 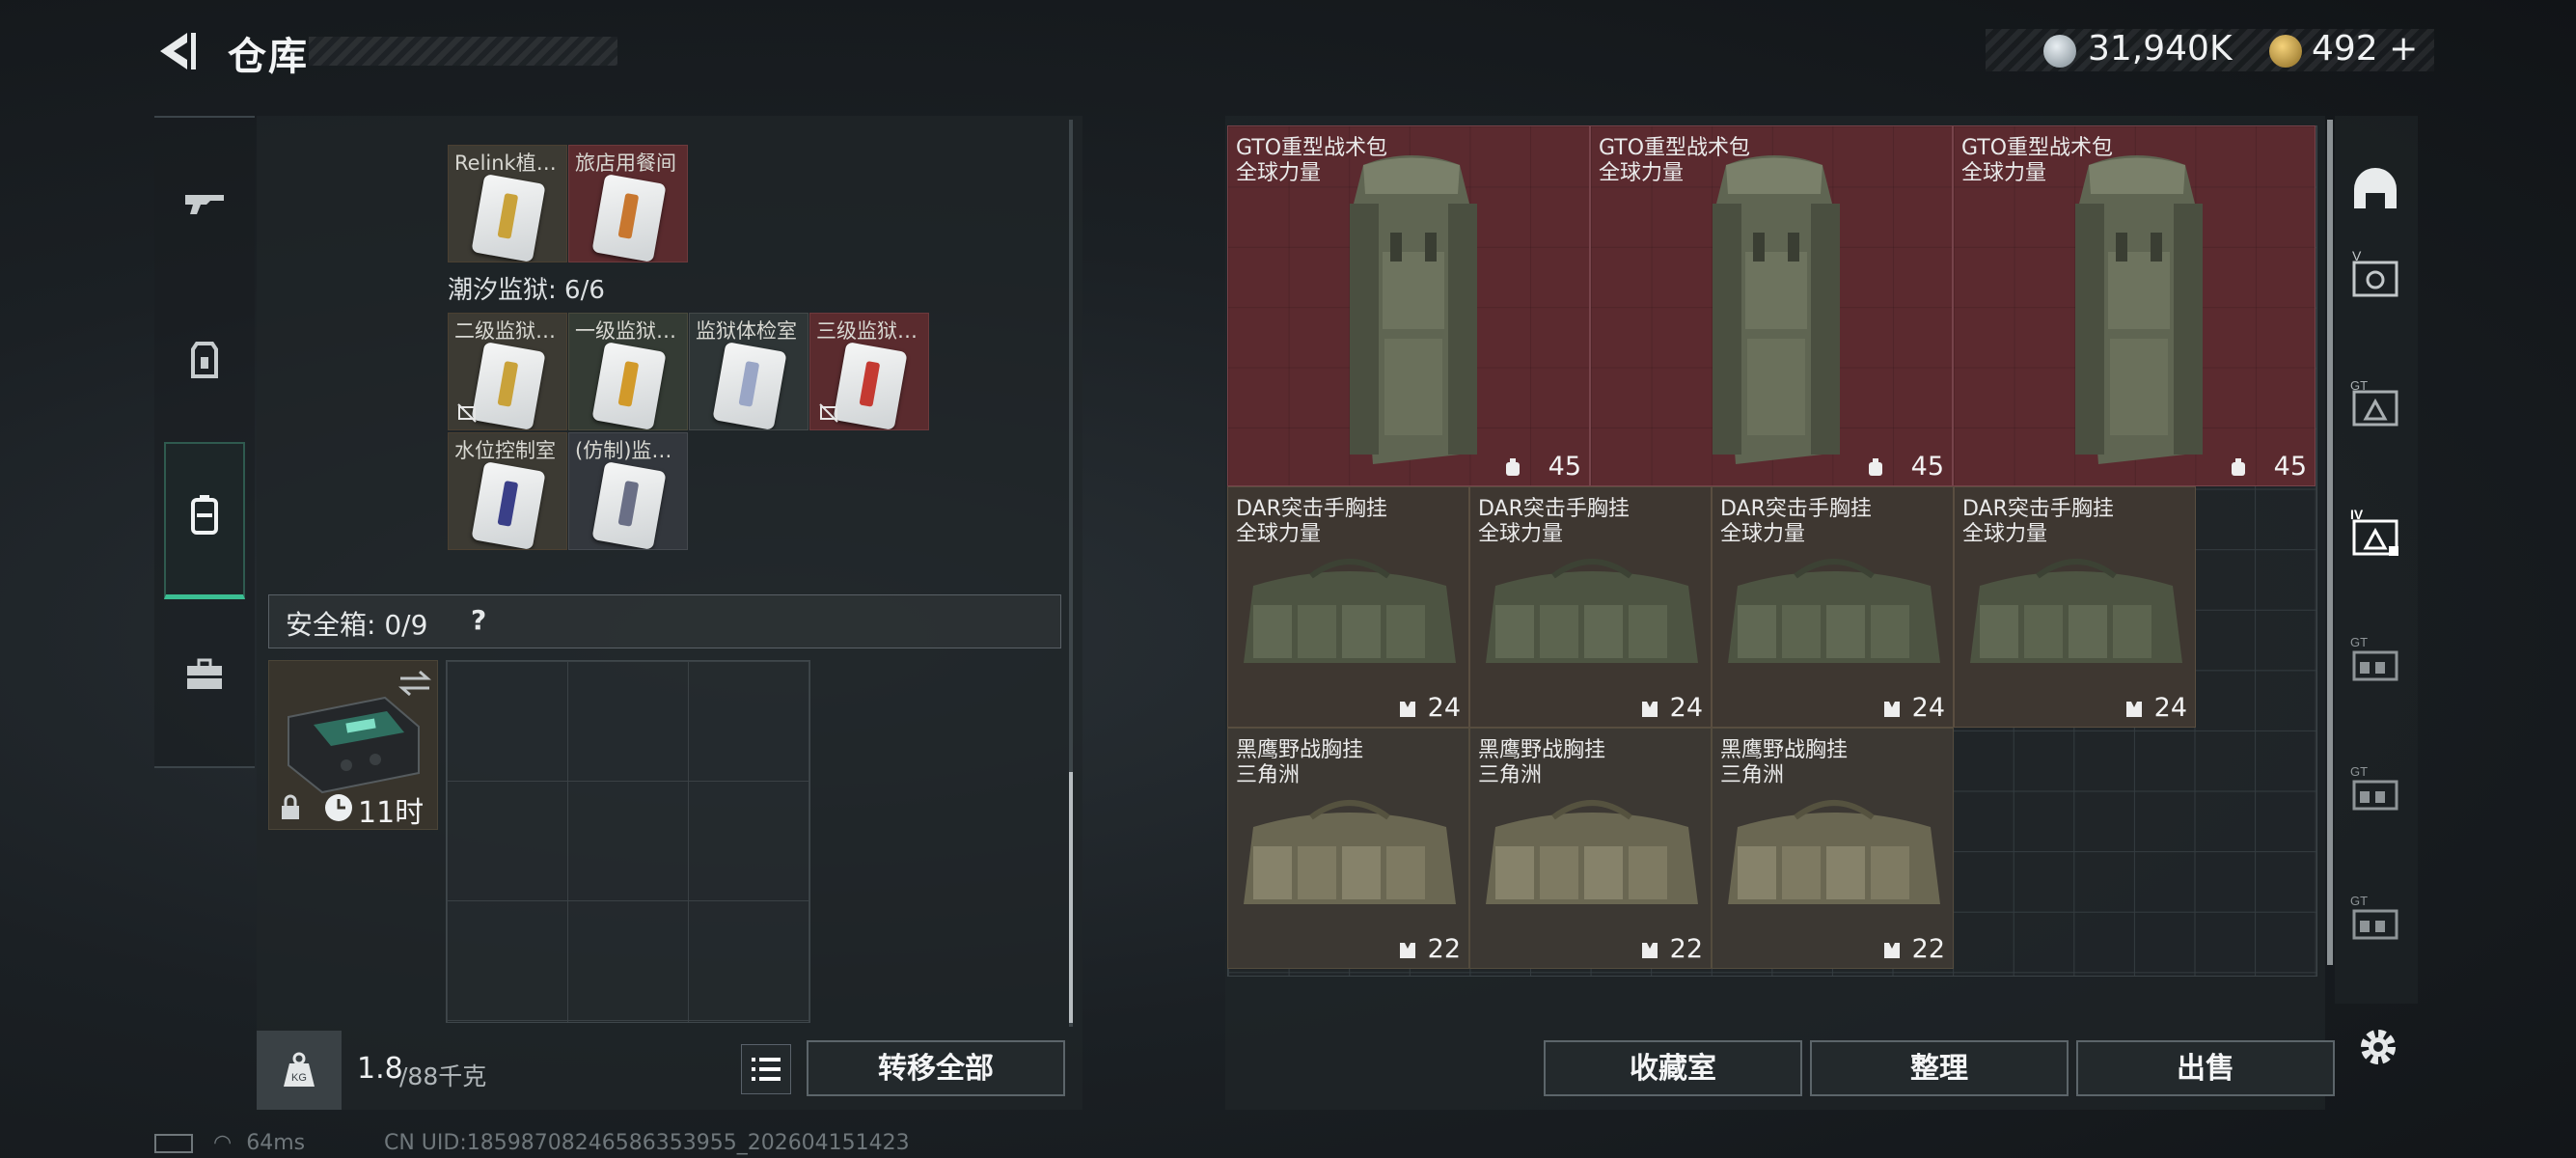 What do you see at coordinates (936, 1068) in the screenshot?
I see `transfer-all-button: 转移全部` at bounding box center [936, 1068].